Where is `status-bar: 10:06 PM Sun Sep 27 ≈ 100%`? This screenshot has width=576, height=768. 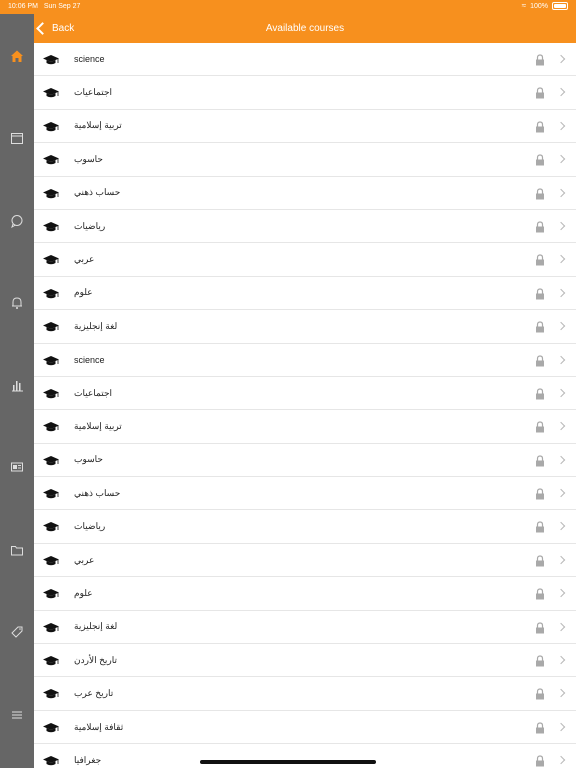
status-bar: 10:06 PM Sun Sep 27 ≈ 100% is located at coordinates (288, 7).